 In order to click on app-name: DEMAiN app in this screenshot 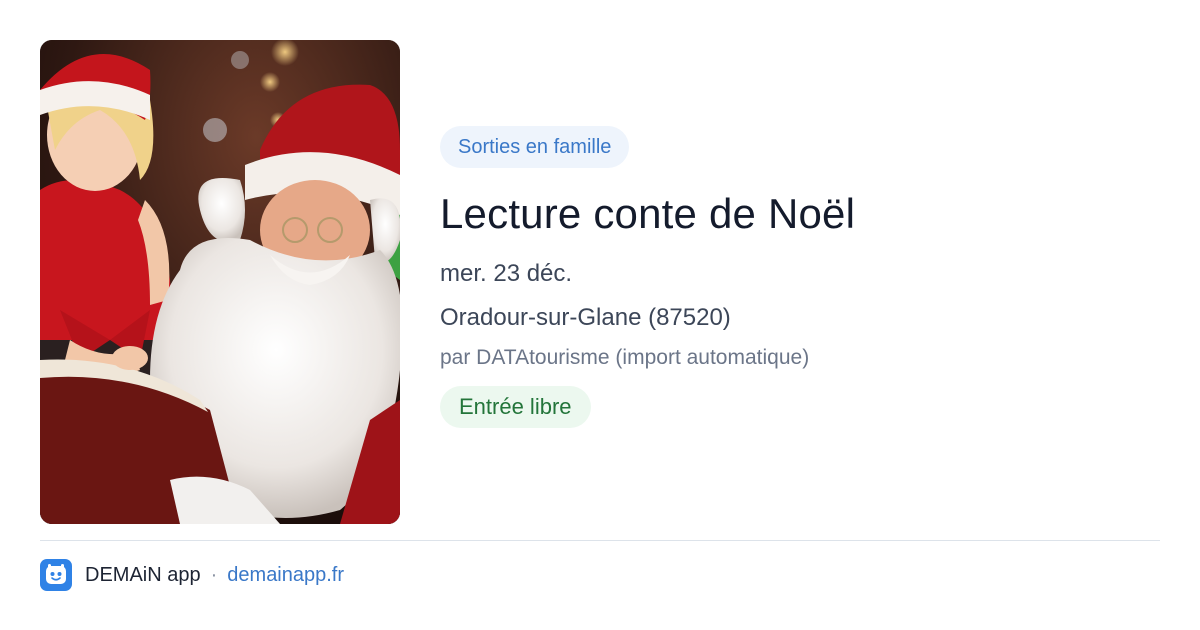, I will do `click(143, 574)`.